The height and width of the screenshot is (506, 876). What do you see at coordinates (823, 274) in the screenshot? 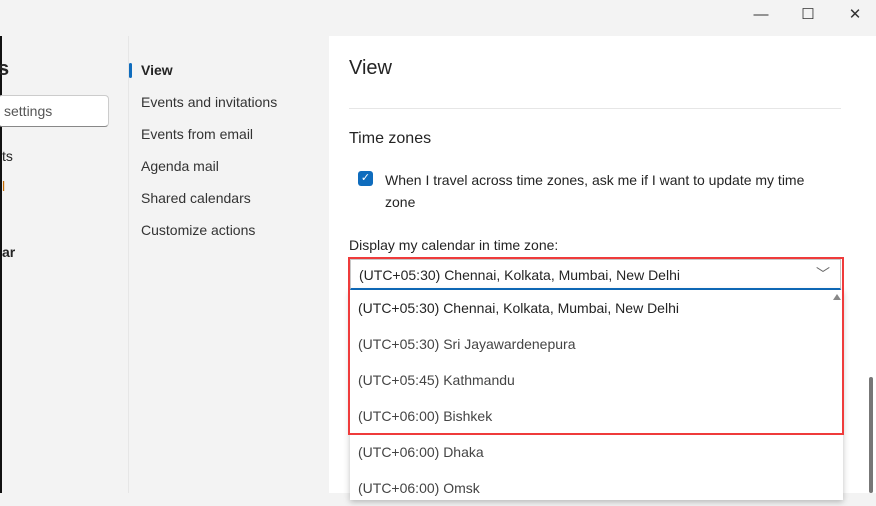
I see `chevron-down-icon: ﹀` at bounding box center [823, 274].